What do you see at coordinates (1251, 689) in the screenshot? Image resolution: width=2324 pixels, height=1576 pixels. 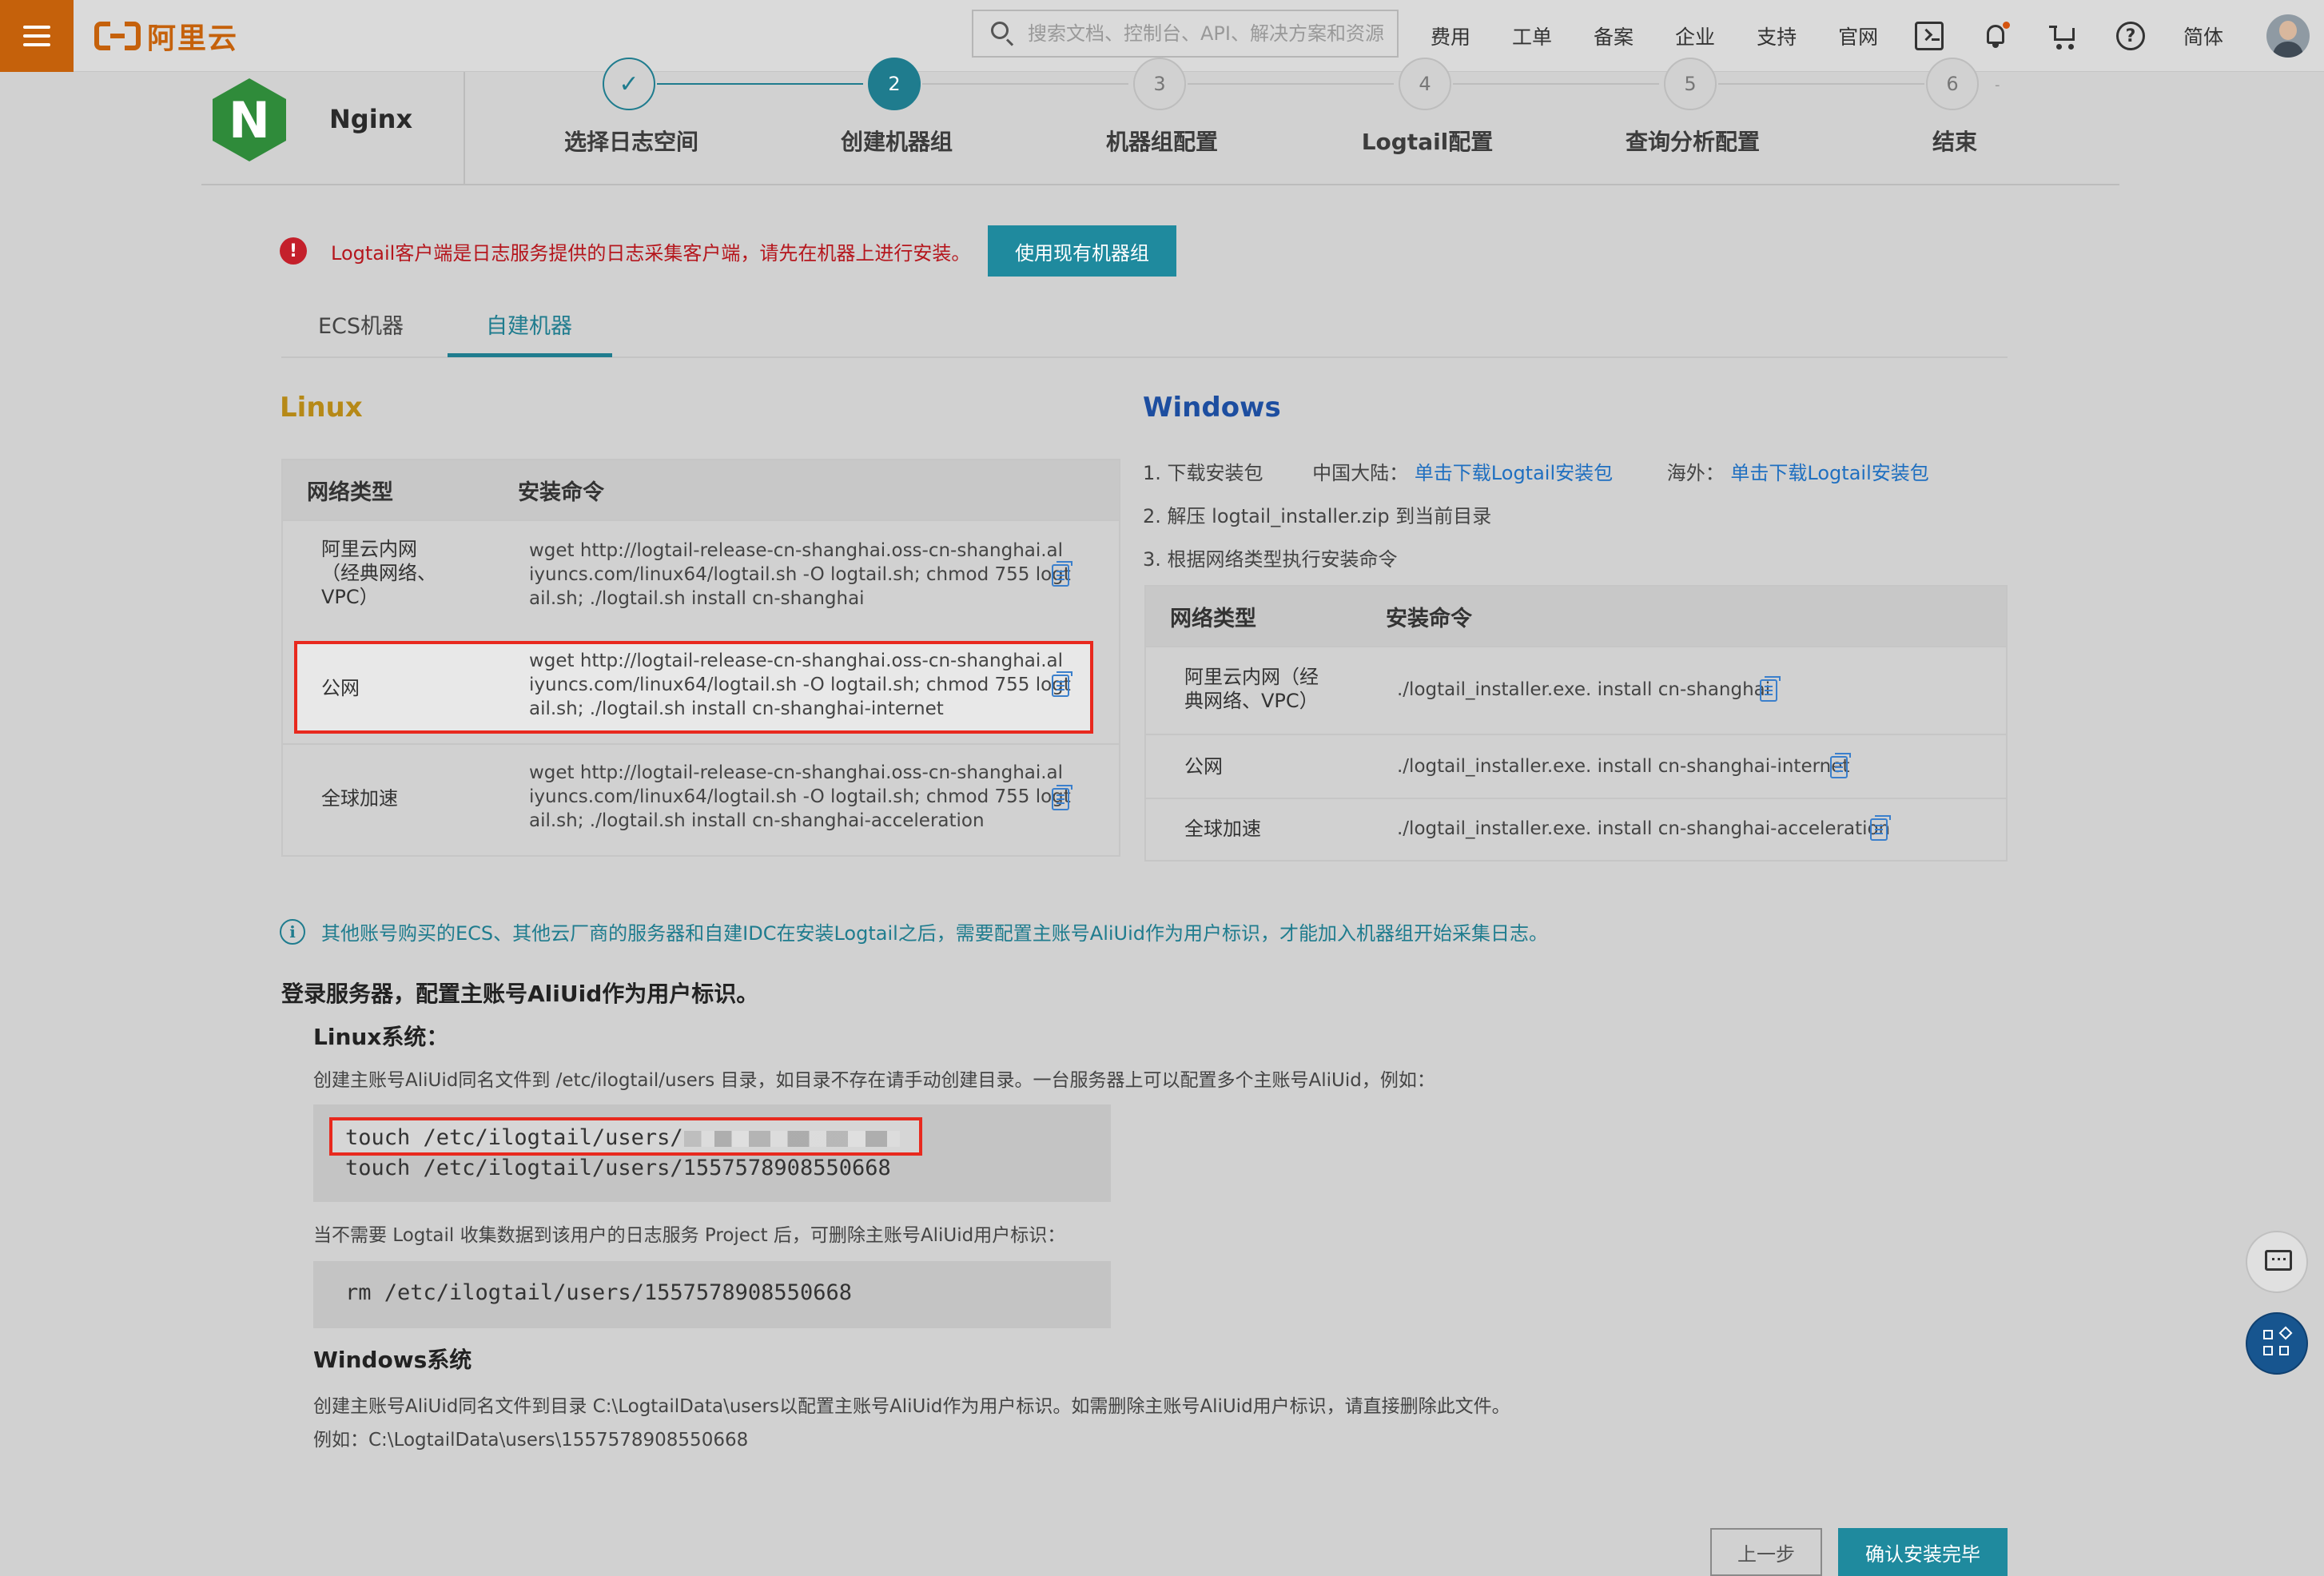 I see `network-type: 阿里云内网（经 典网络、VPC）` at bounding box center [1251, 689].